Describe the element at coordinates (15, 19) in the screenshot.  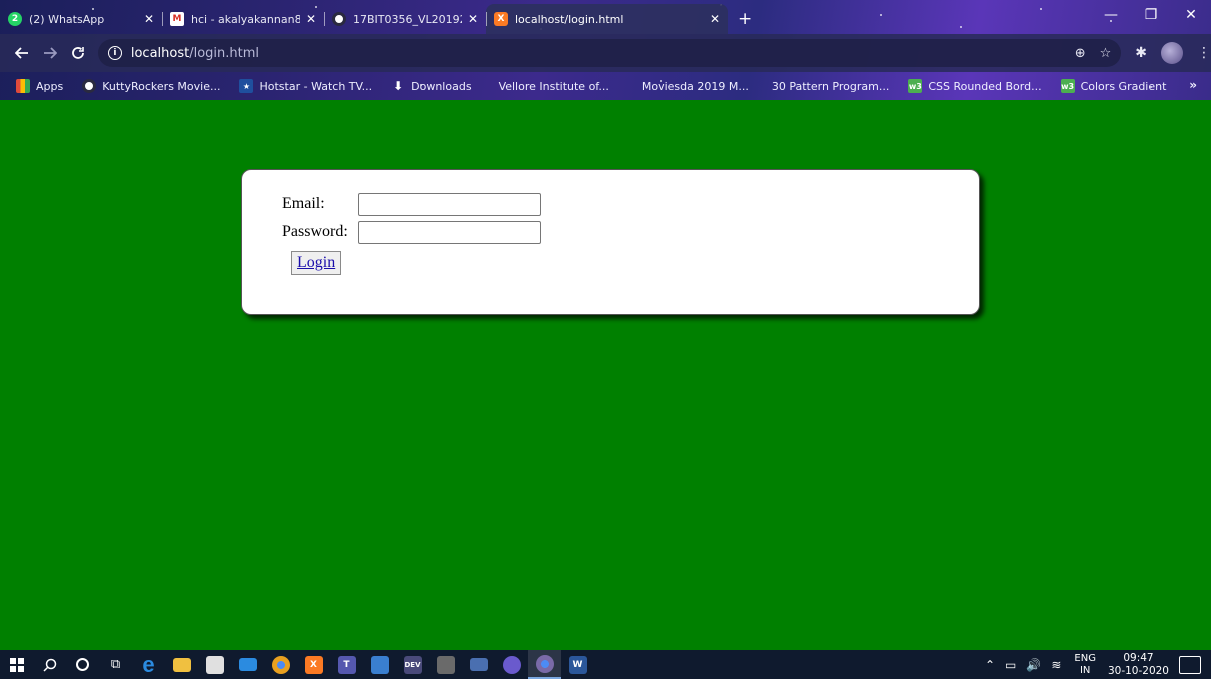
I see `whatsapp-icon: 2` at that location.